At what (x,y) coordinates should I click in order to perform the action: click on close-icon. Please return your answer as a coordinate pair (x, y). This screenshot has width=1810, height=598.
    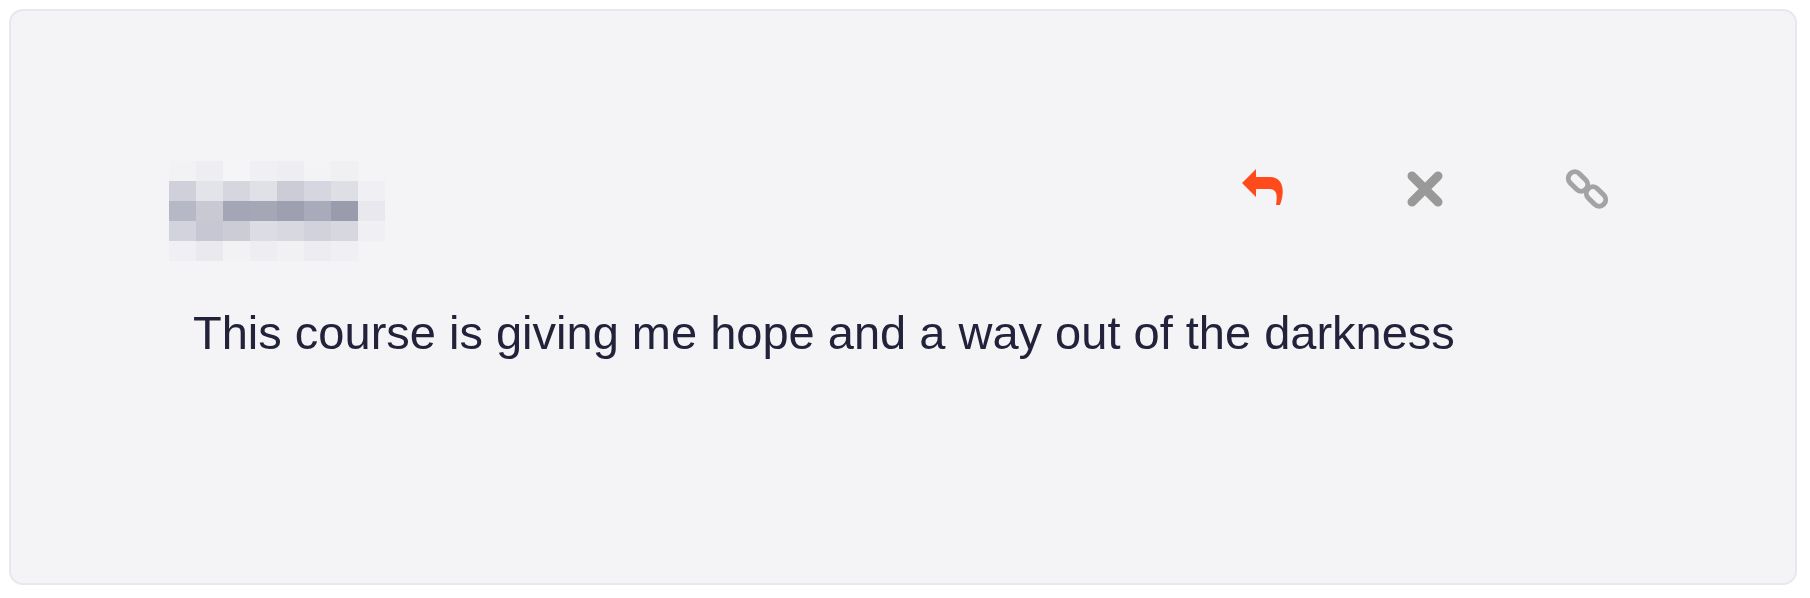
    Looking at the image, I should click on (1425, 189).